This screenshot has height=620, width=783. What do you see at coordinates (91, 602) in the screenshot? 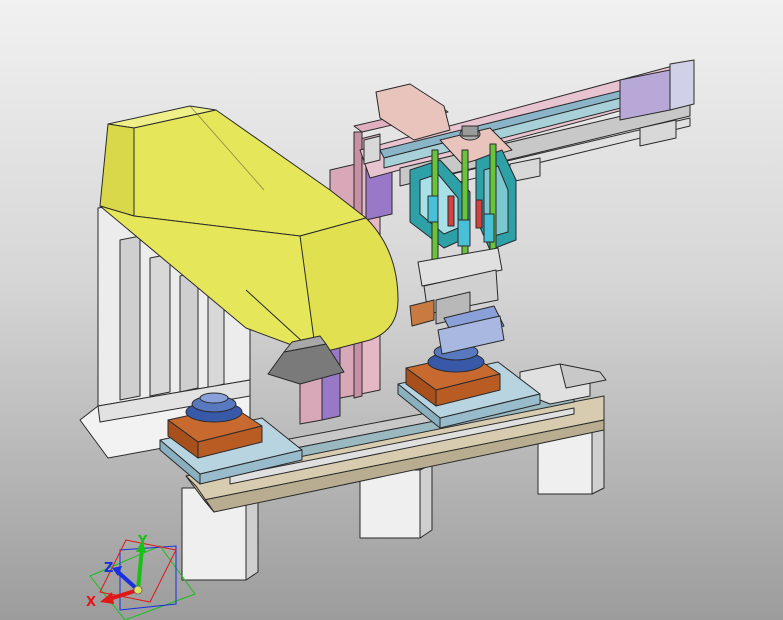
I see `x-axis-label: X` at bounding box center [91, 602].